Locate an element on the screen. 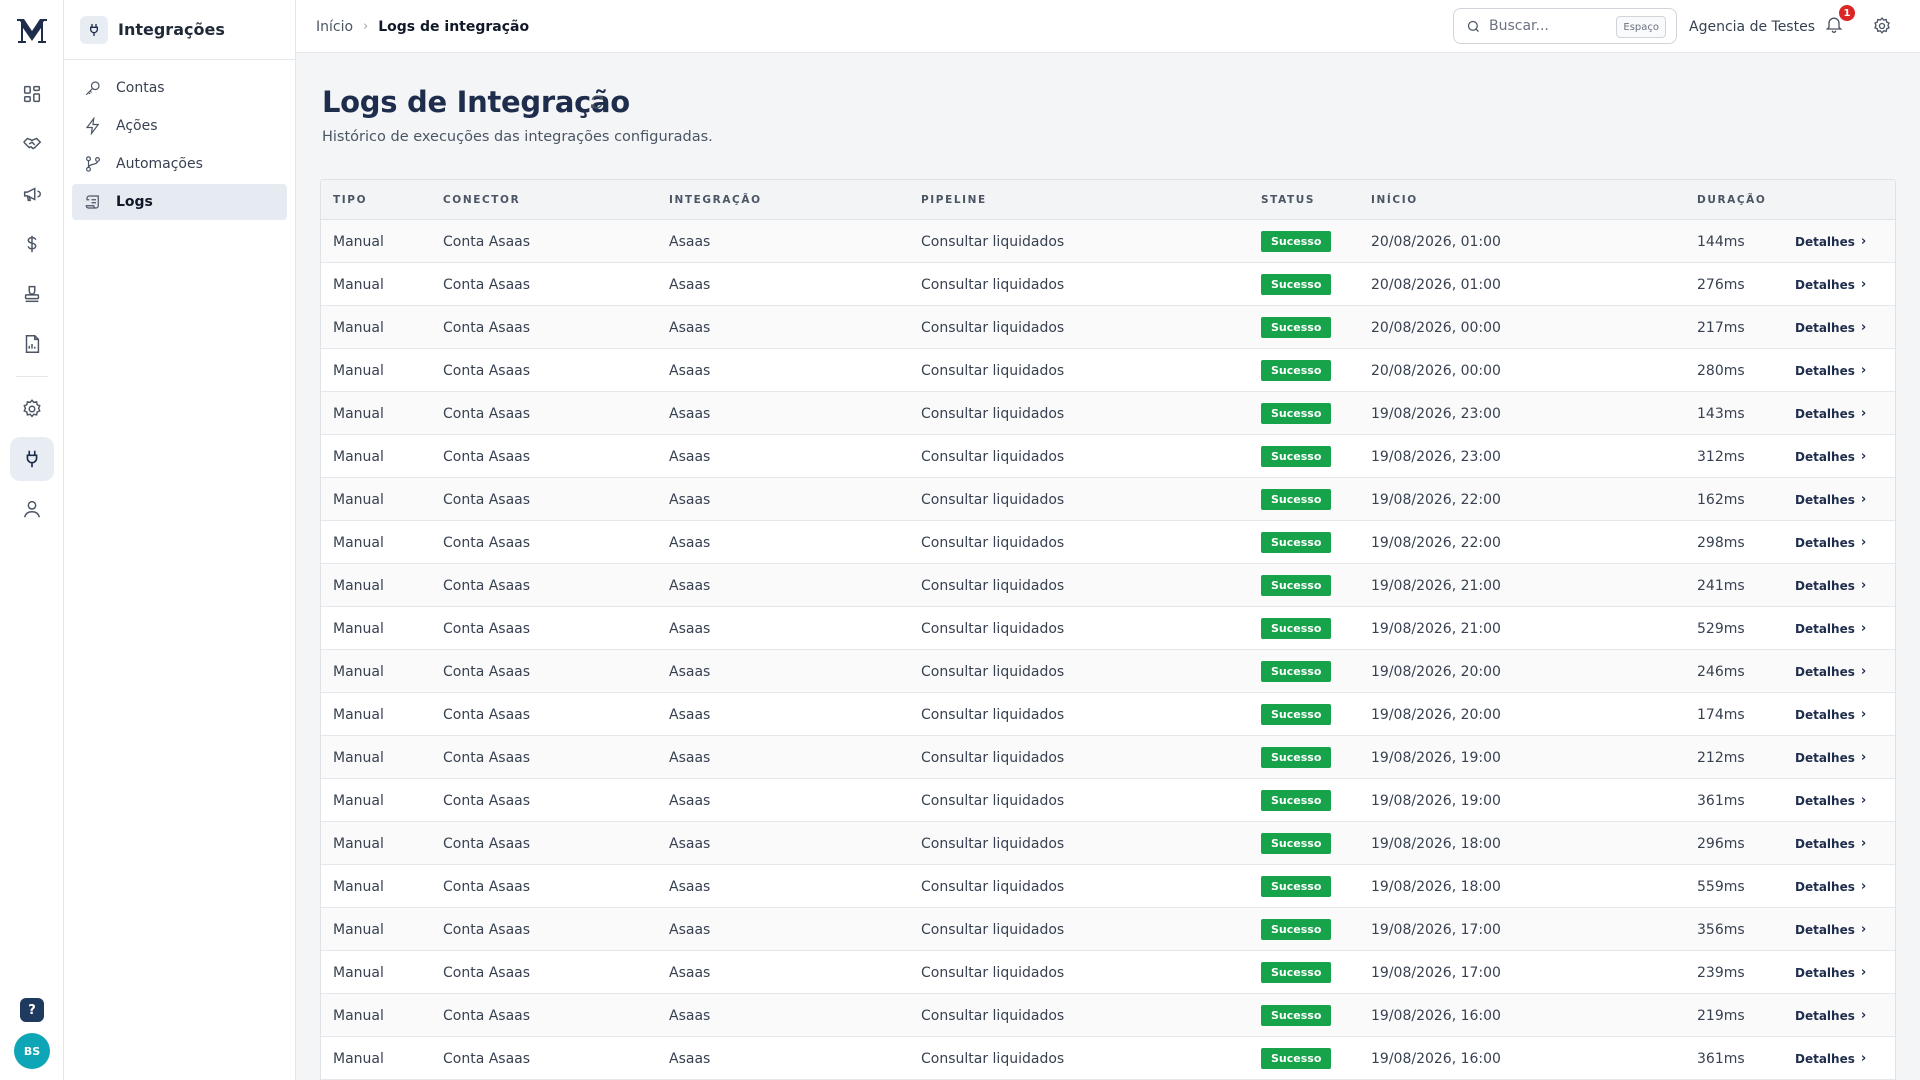  app-logo is located at coordinates (32, 30).